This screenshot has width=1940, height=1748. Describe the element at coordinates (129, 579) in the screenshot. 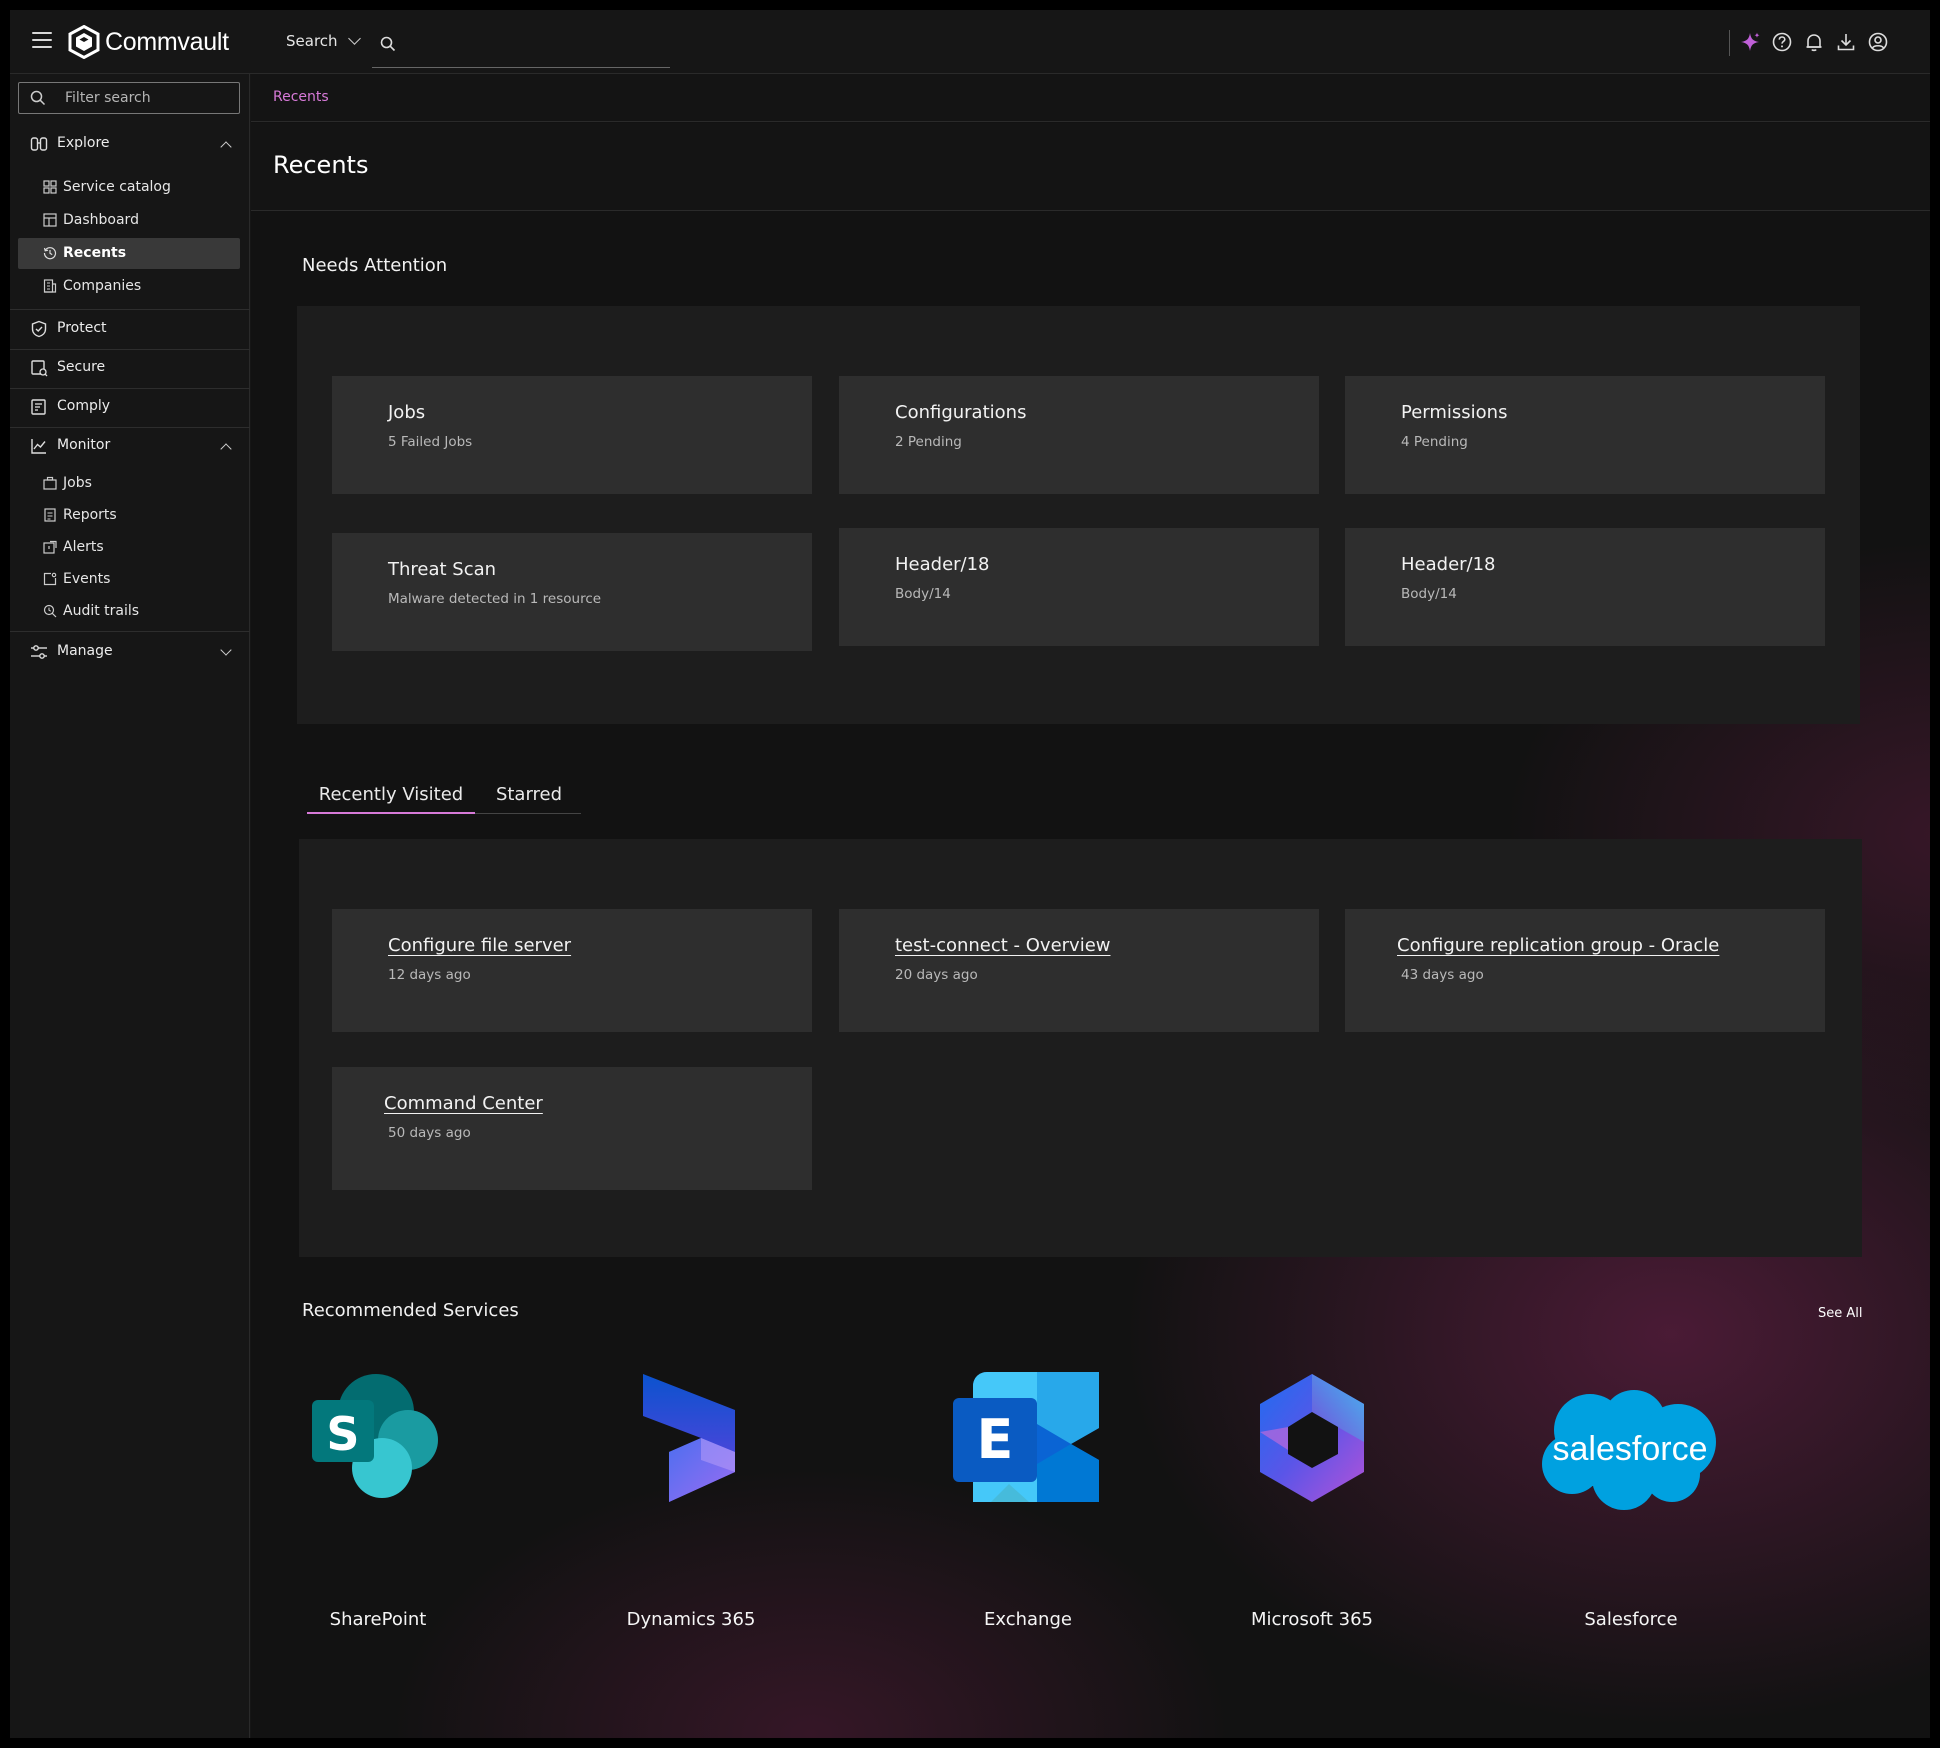

I see `sidebar-item-events: Events` at that location.